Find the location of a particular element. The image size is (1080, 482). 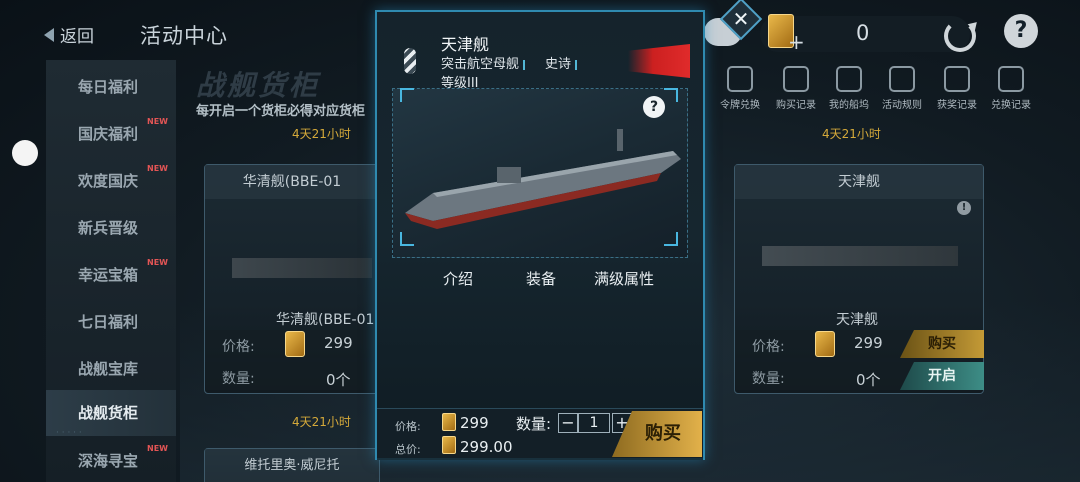

container-card-vittorio: 维托里奥·威尼托 is located at coordinates (292, 465).